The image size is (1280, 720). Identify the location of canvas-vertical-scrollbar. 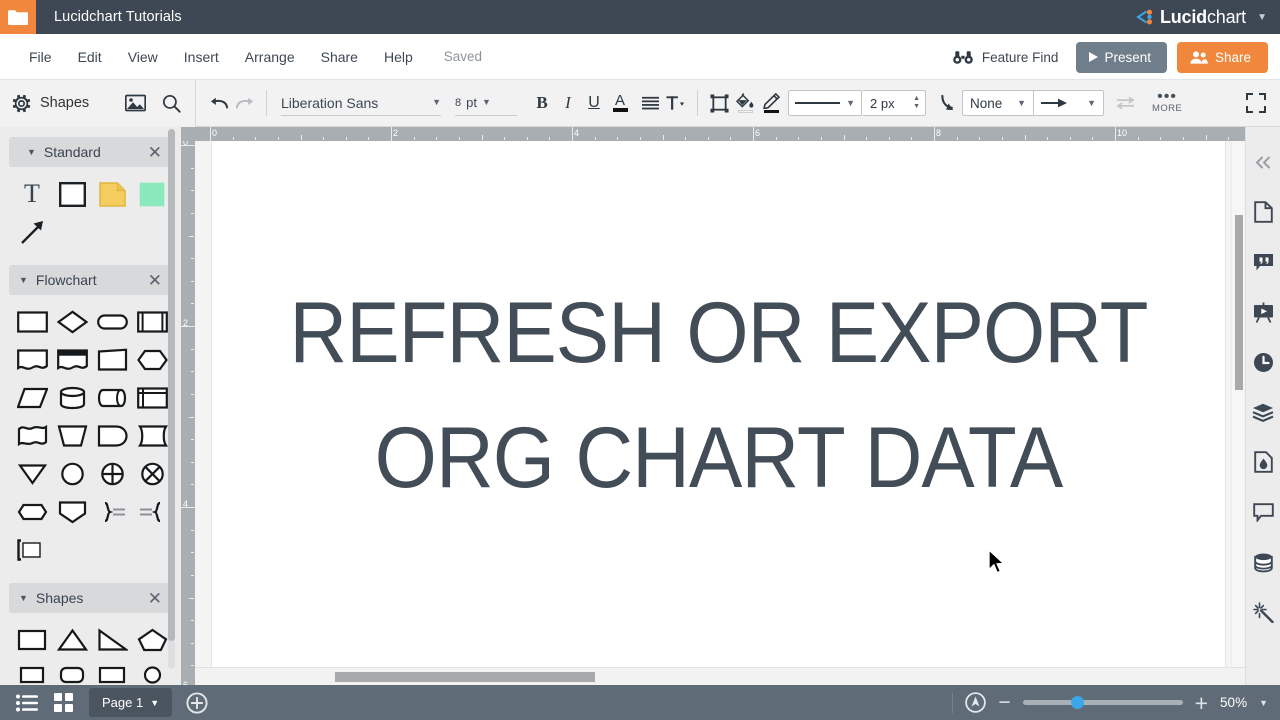
(1237, 404).